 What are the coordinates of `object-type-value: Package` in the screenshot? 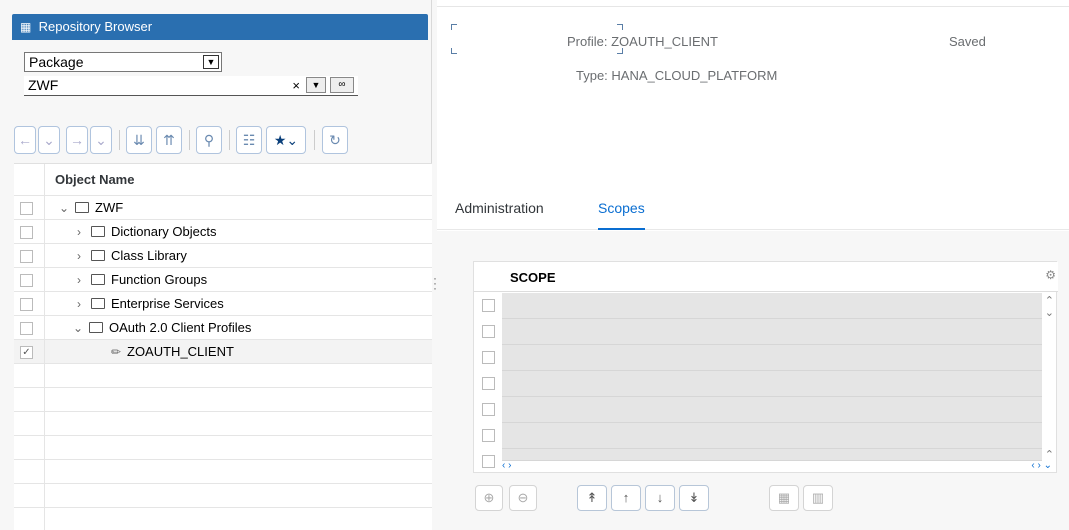 It's located at (56, 62).